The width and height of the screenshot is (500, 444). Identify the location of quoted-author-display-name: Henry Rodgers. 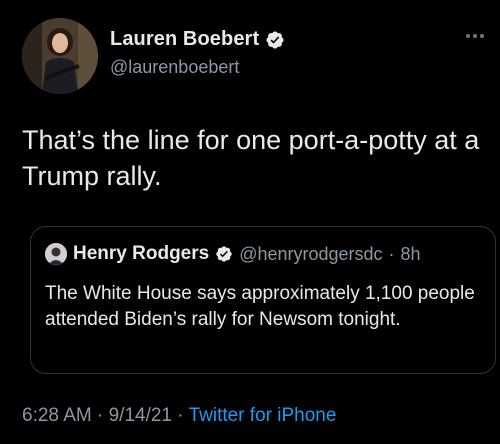
(141, 253).